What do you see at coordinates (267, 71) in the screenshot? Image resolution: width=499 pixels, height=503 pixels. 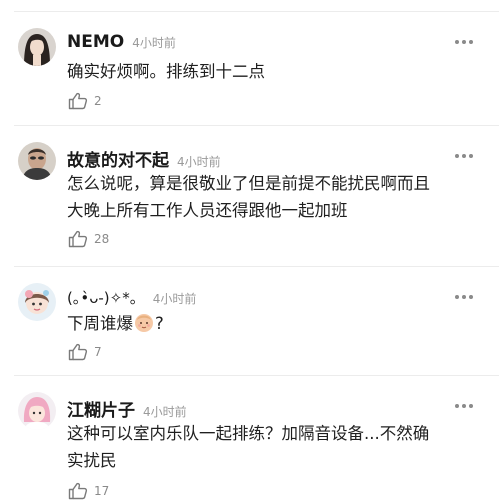 I see `comment-text: 确实好烦啊。排练到十二点` at bounding box center [267, 71].